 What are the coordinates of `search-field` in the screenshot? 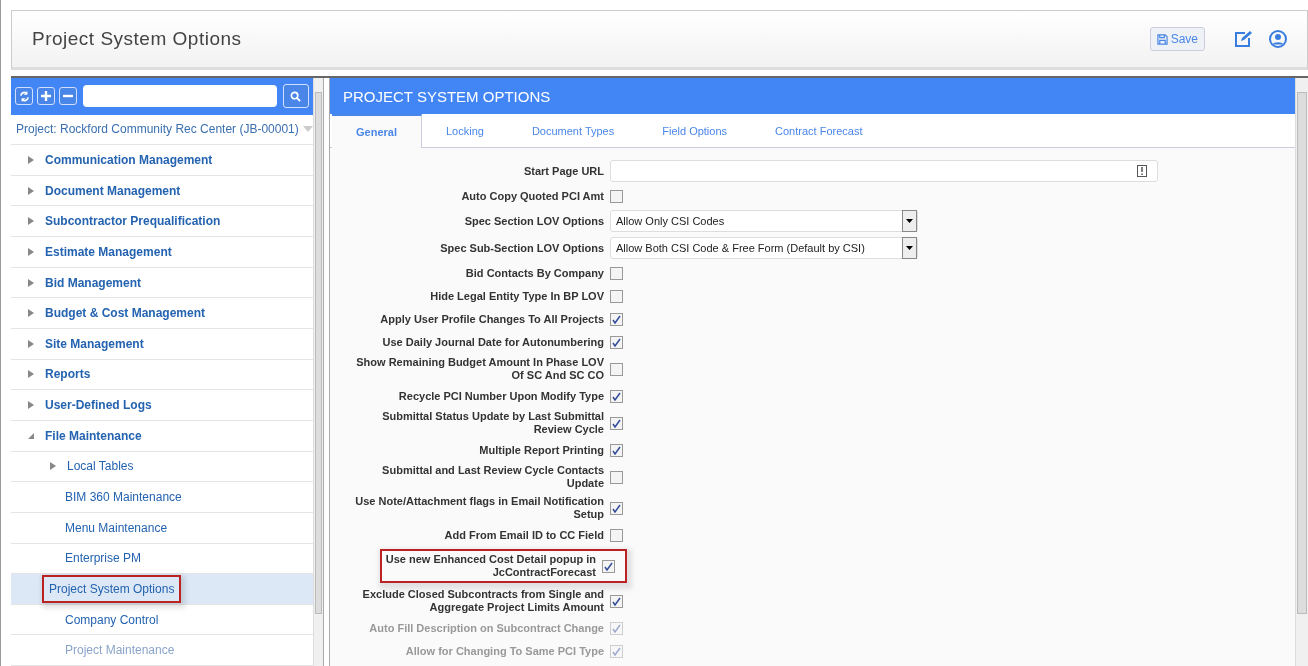 It's located at (180, 96).